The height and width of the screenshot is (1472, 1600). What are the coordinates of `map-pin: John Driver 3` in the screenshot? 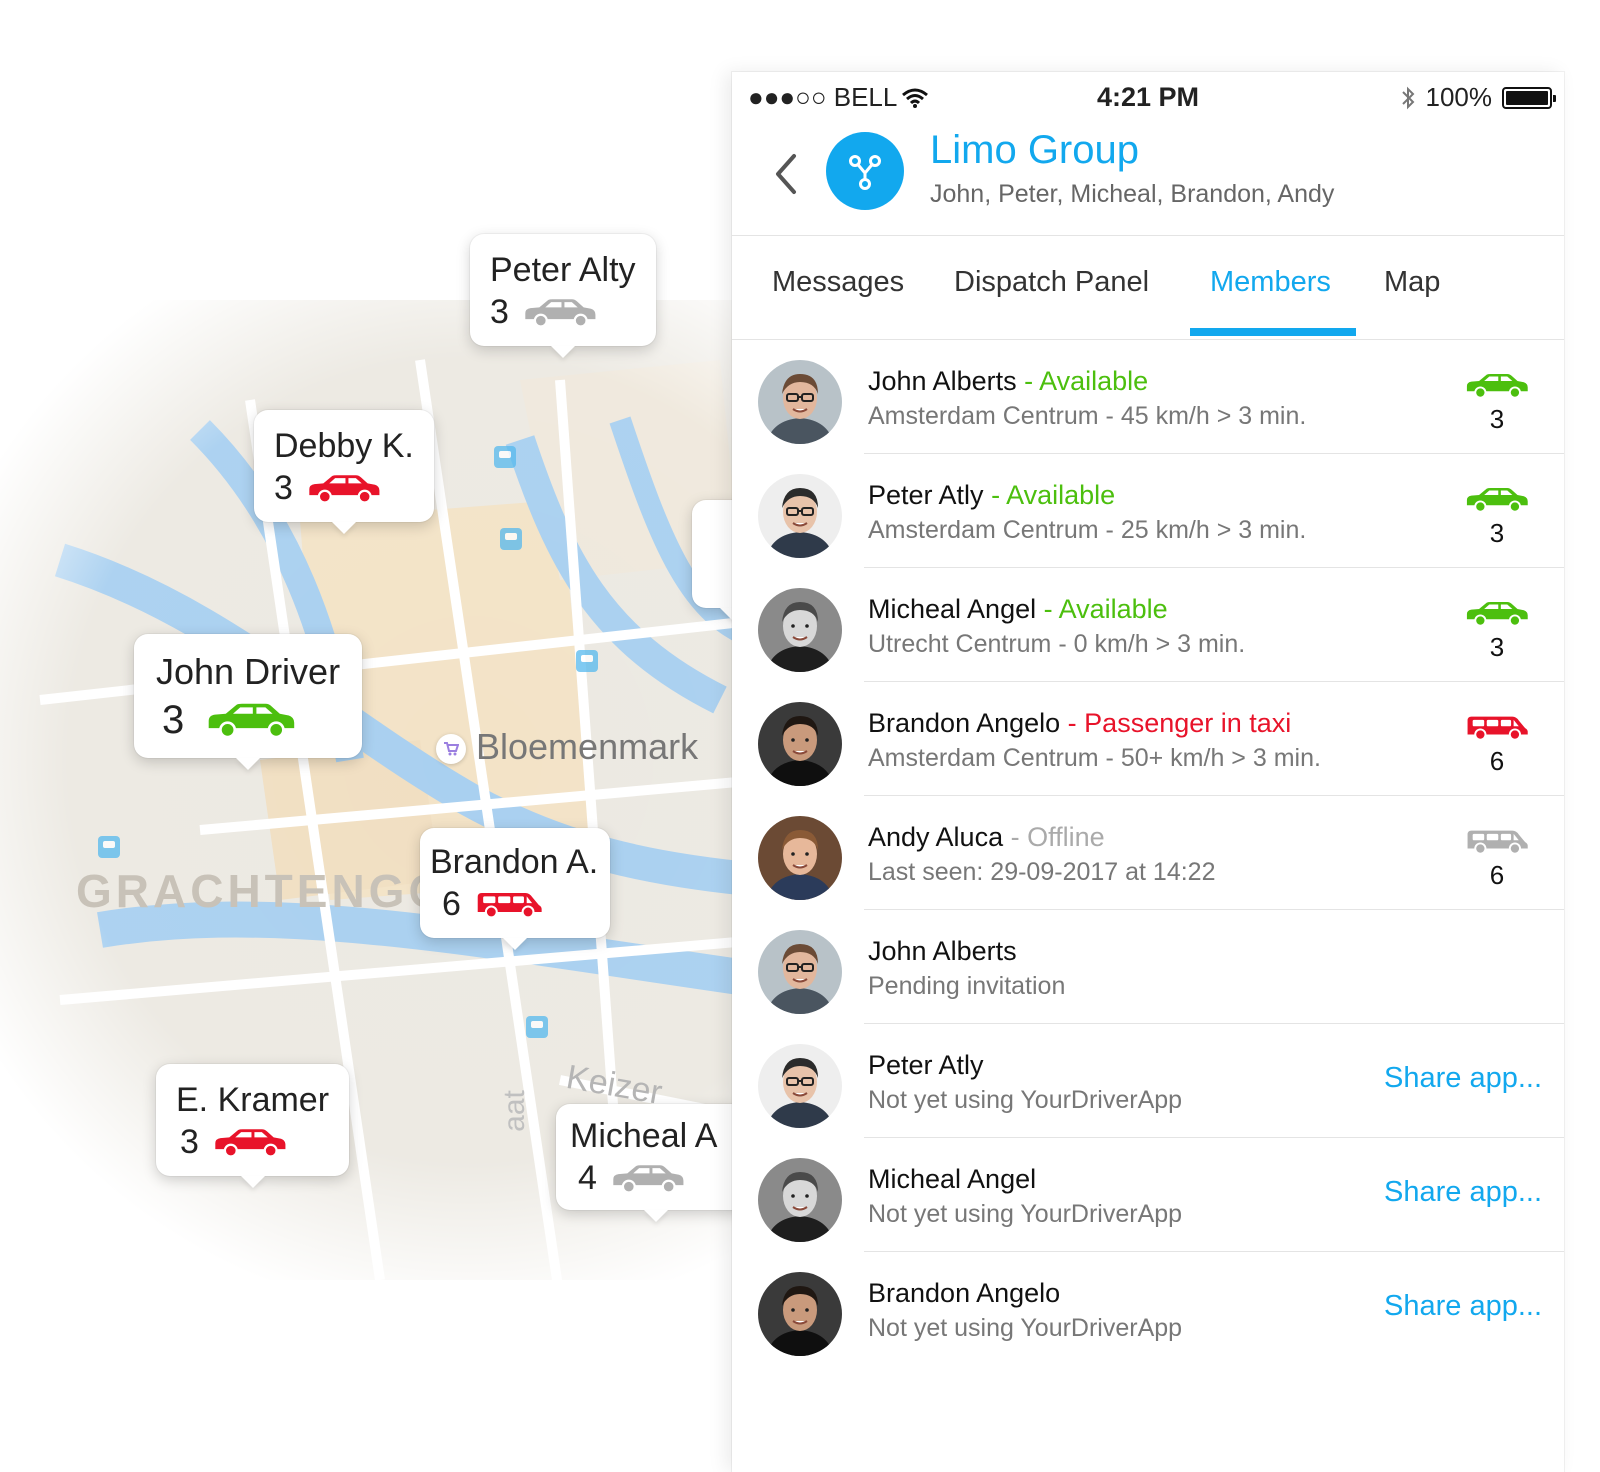 It's located at (248, 696).